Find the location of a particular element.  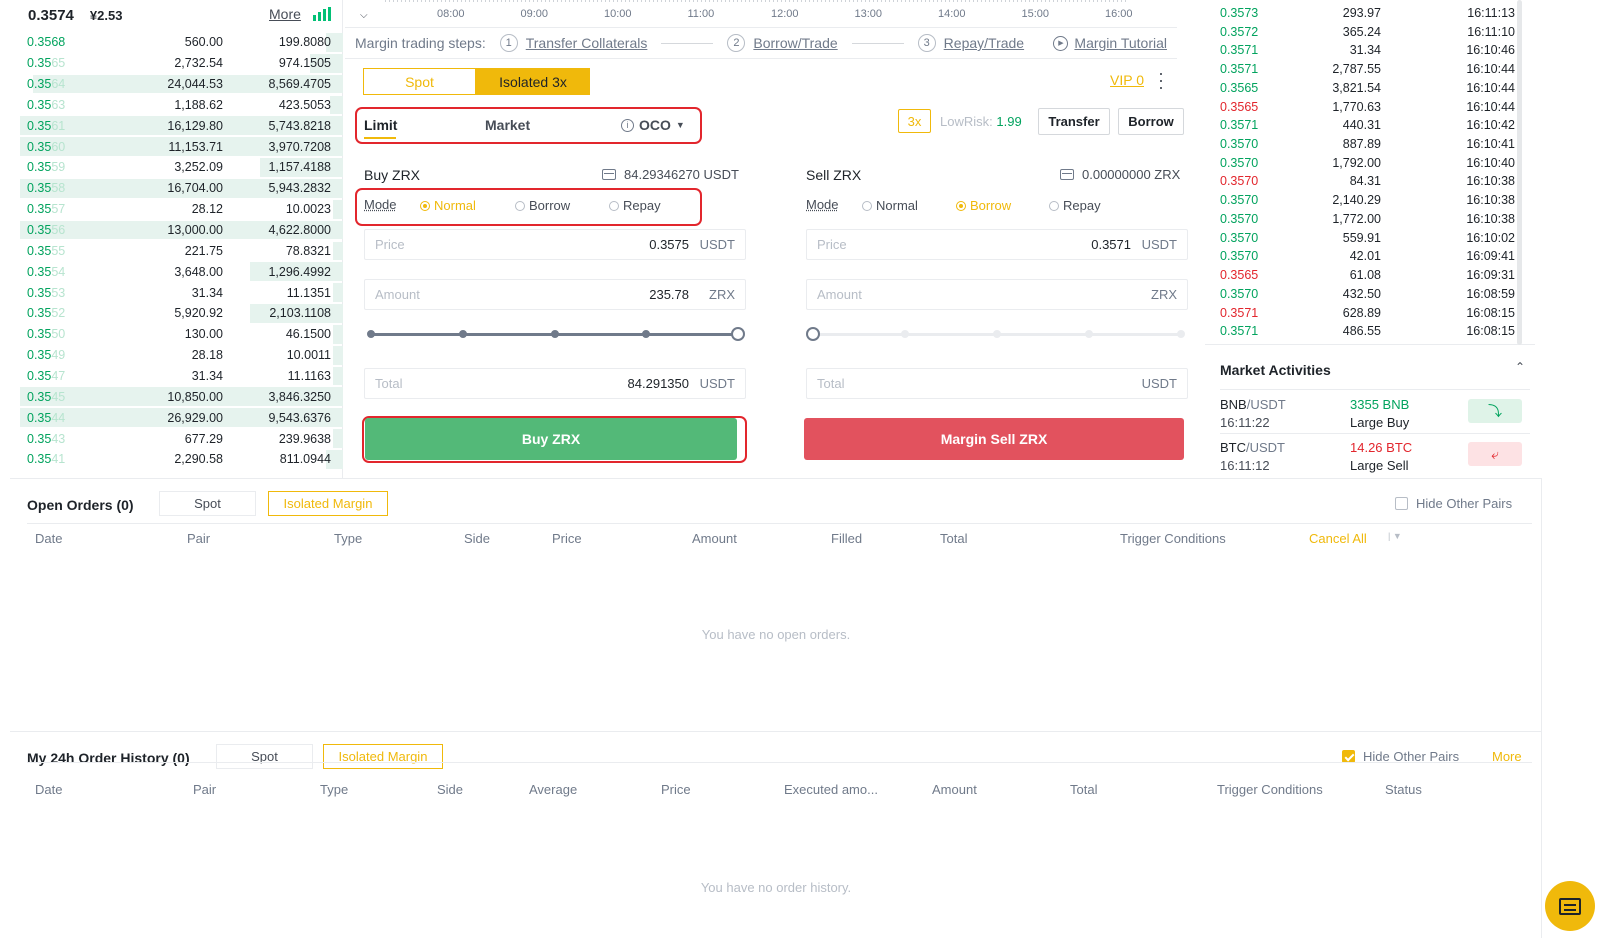

open-orders-tab-spot: Spot is located at coordinates (207, 503).